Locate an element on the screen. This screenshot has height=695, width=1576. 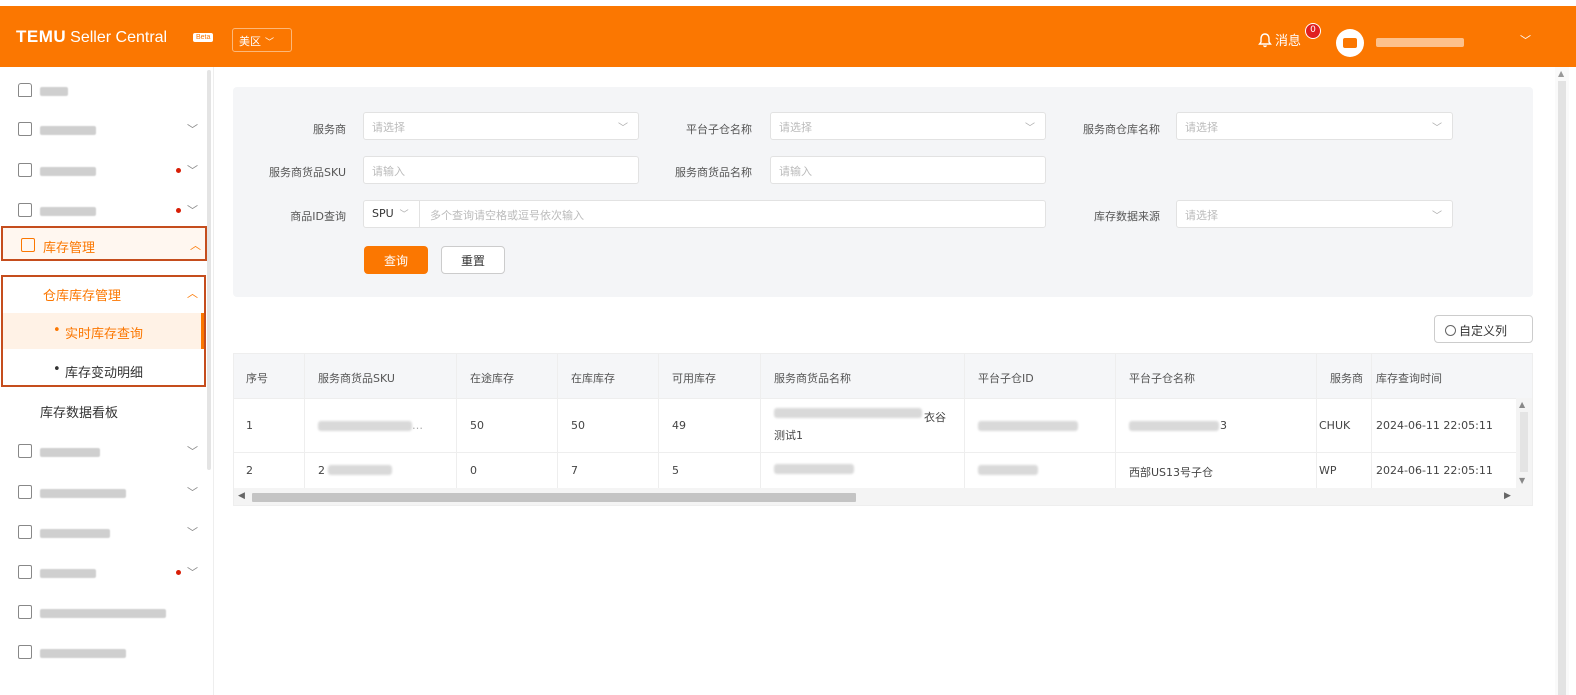
table-vertical-scrollbar: ▲ ▼ is located at coordinates (1524, 443).